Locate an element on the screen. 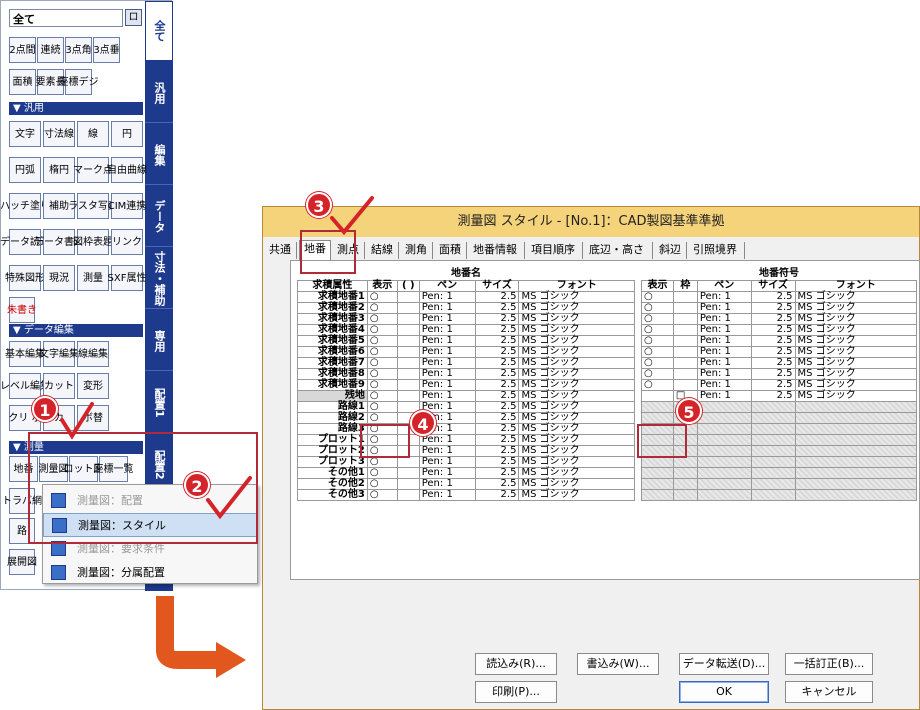  flow-arrow is located at coordinates (188, 632).